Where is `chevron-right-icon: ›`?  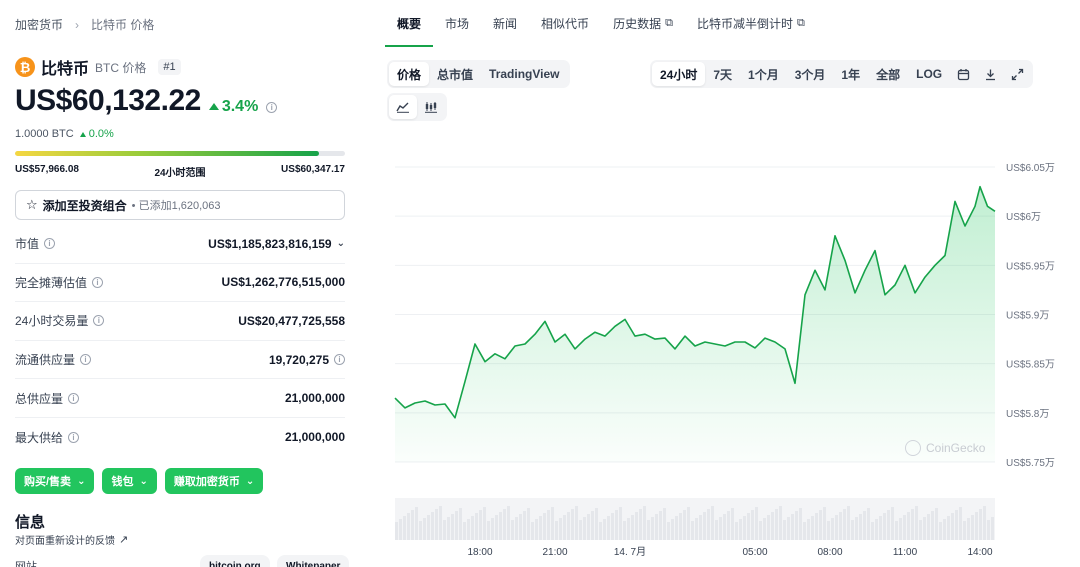 chevron-right-icon: › is located at coordinates (77, 24).